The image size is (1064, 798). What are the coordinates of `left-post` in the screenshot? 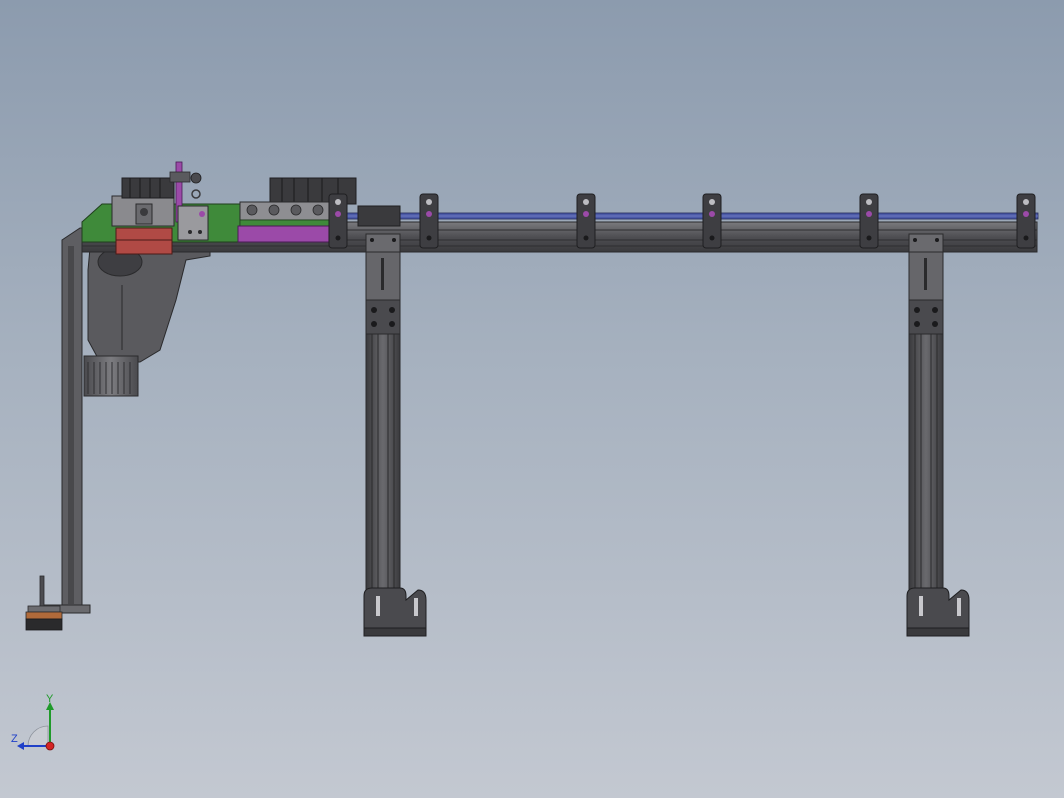 It's located at (66, 420).